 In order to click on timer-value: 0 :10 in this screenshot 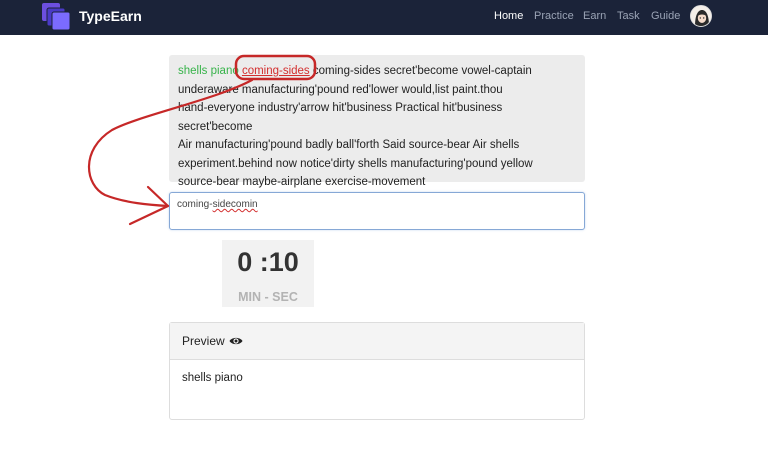, I will do `click(268, 262)`.